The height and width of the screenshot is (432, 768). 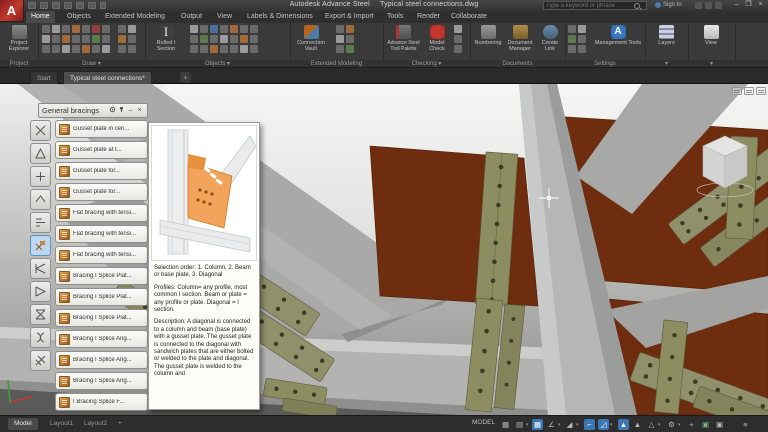 I want to click on document-manager-button: Document Manager, so click(x=520, y=41).